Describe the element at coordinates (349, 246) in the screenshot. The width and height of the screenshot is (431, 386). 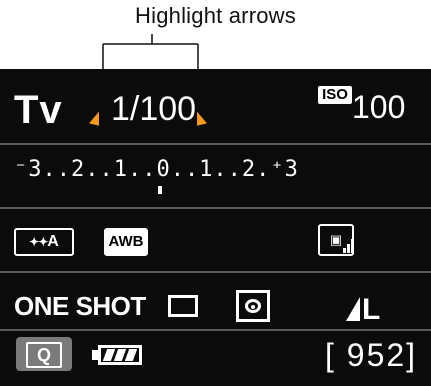
I see `auto-lighting-level-icon` at that location.